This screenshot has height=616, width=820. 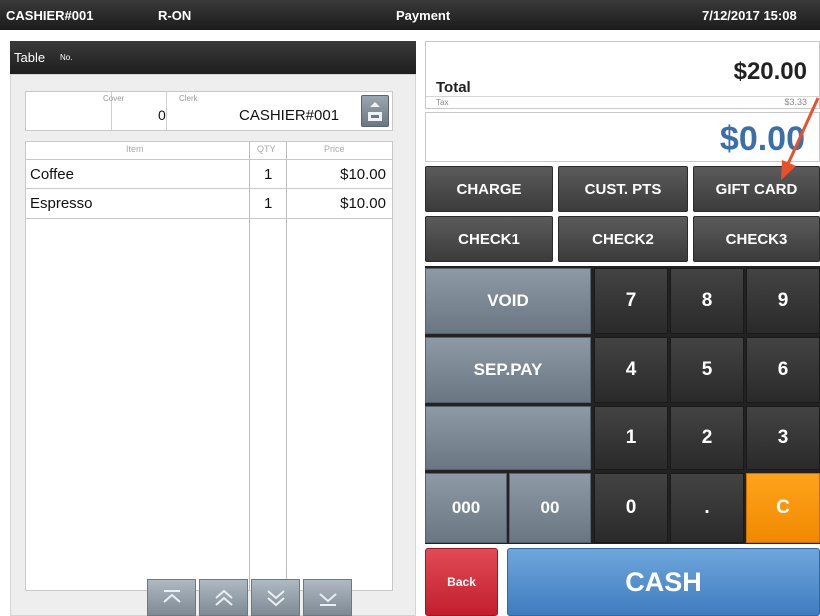 What do you see at coordinates (631, 508) in the screenshot?
I see `key-0: 0` at bounding box center [631, 508].